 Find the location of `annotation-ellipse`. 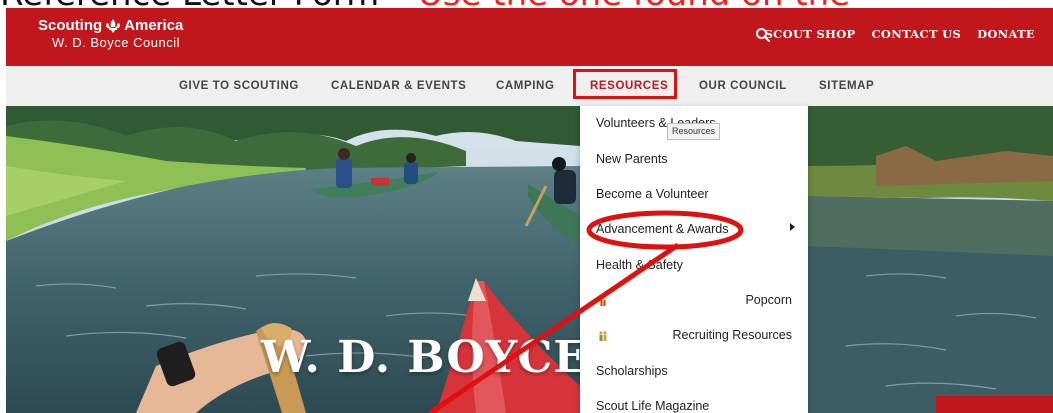

annotation-ellipse is located at coordinates (665, 230).